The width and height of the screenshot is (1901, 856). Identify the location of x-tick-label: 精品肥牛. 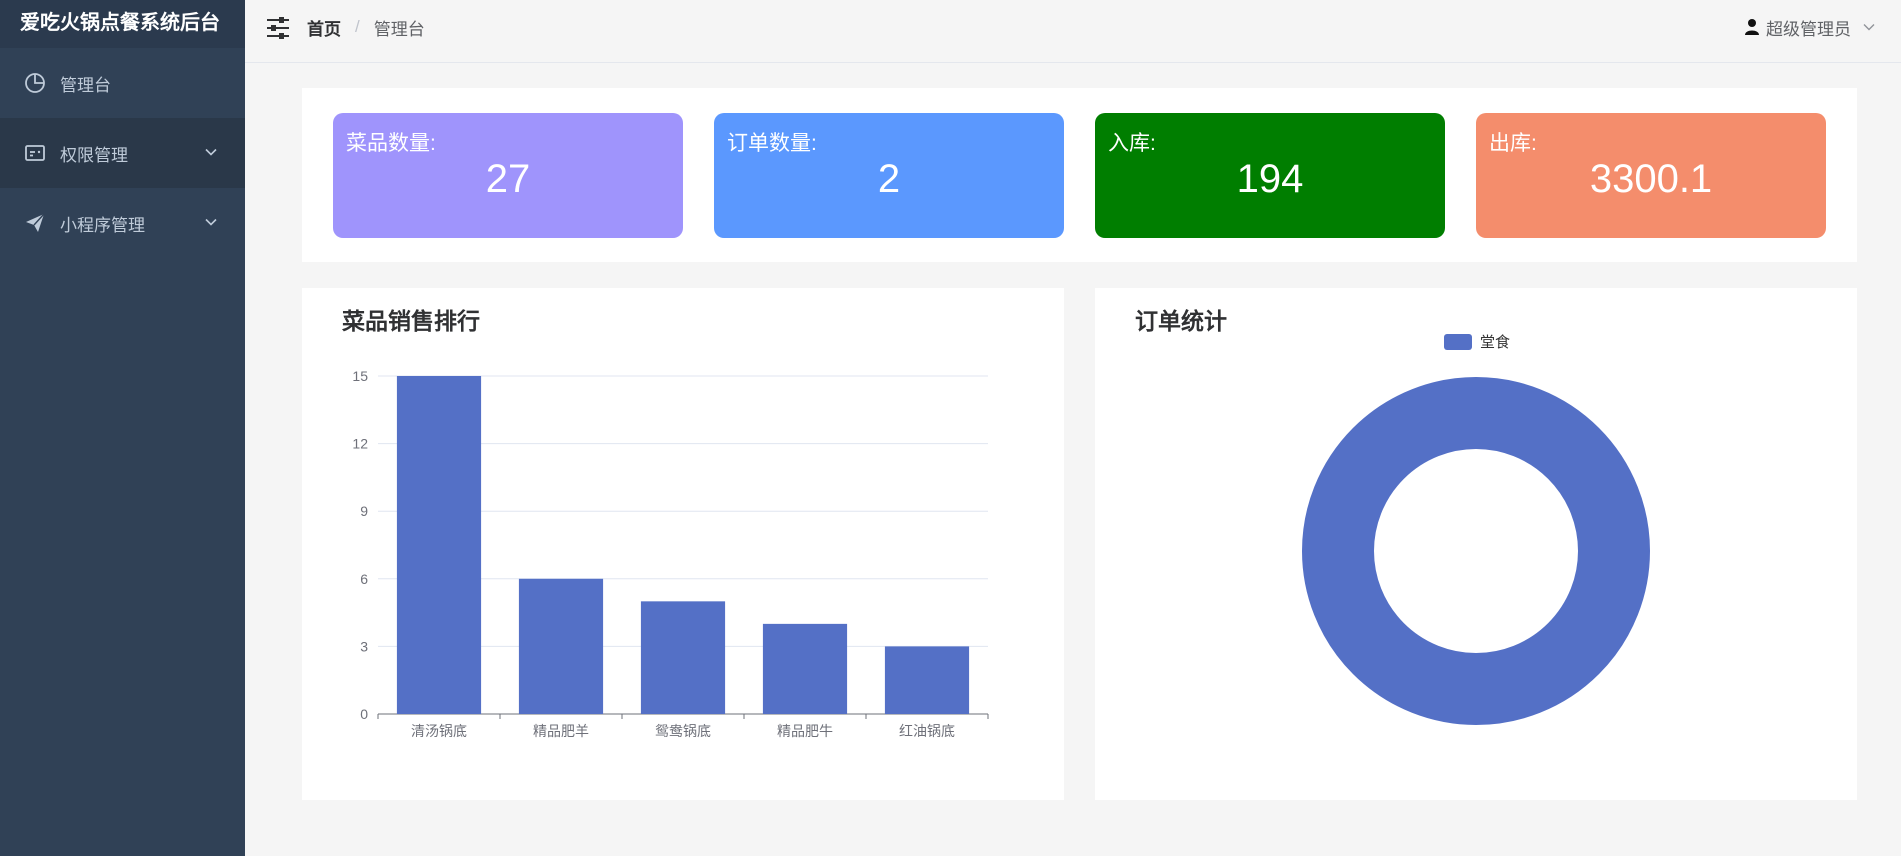
(805, 731).